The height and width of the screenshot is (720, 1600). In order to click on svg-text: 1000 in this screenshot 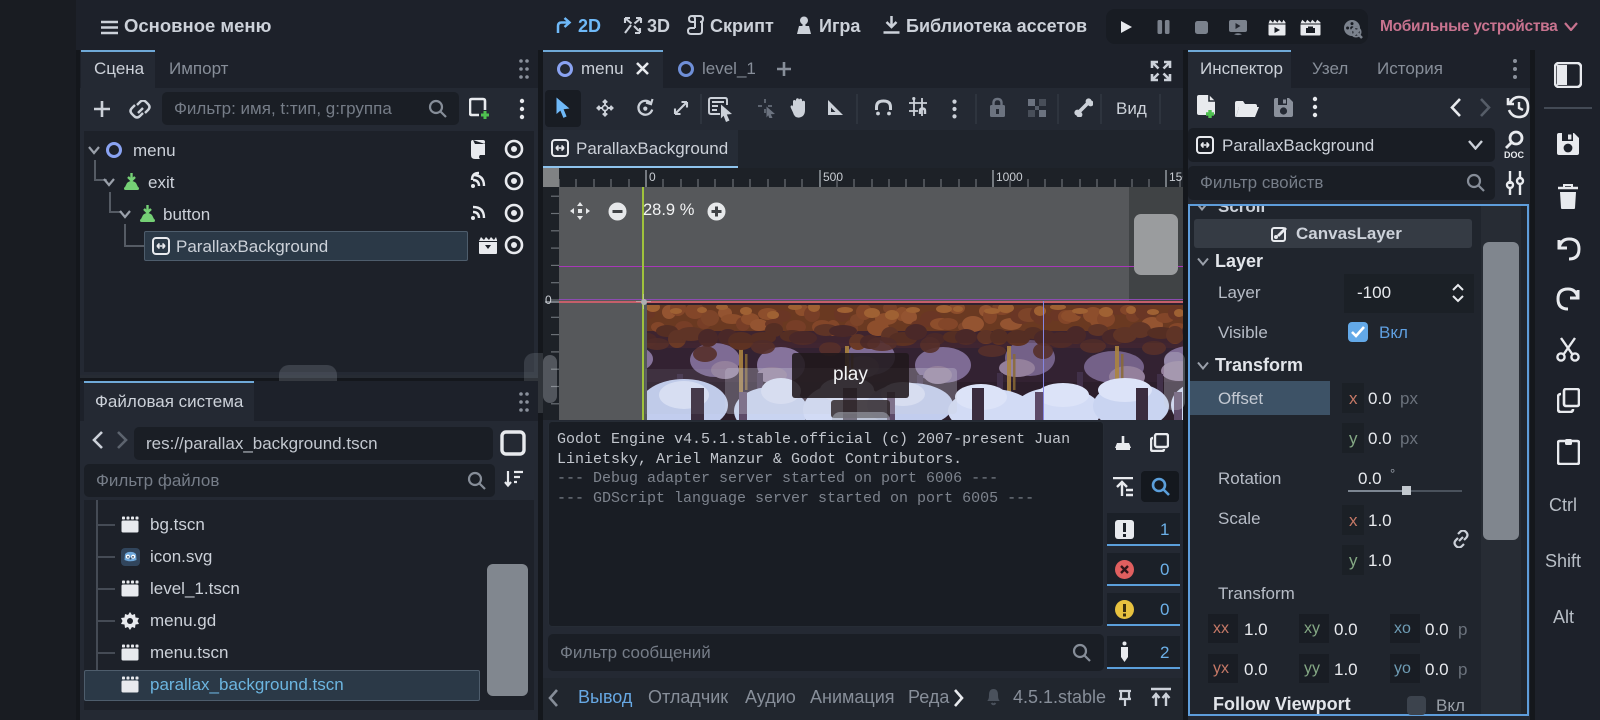, I will do `click(1009, 177)`.